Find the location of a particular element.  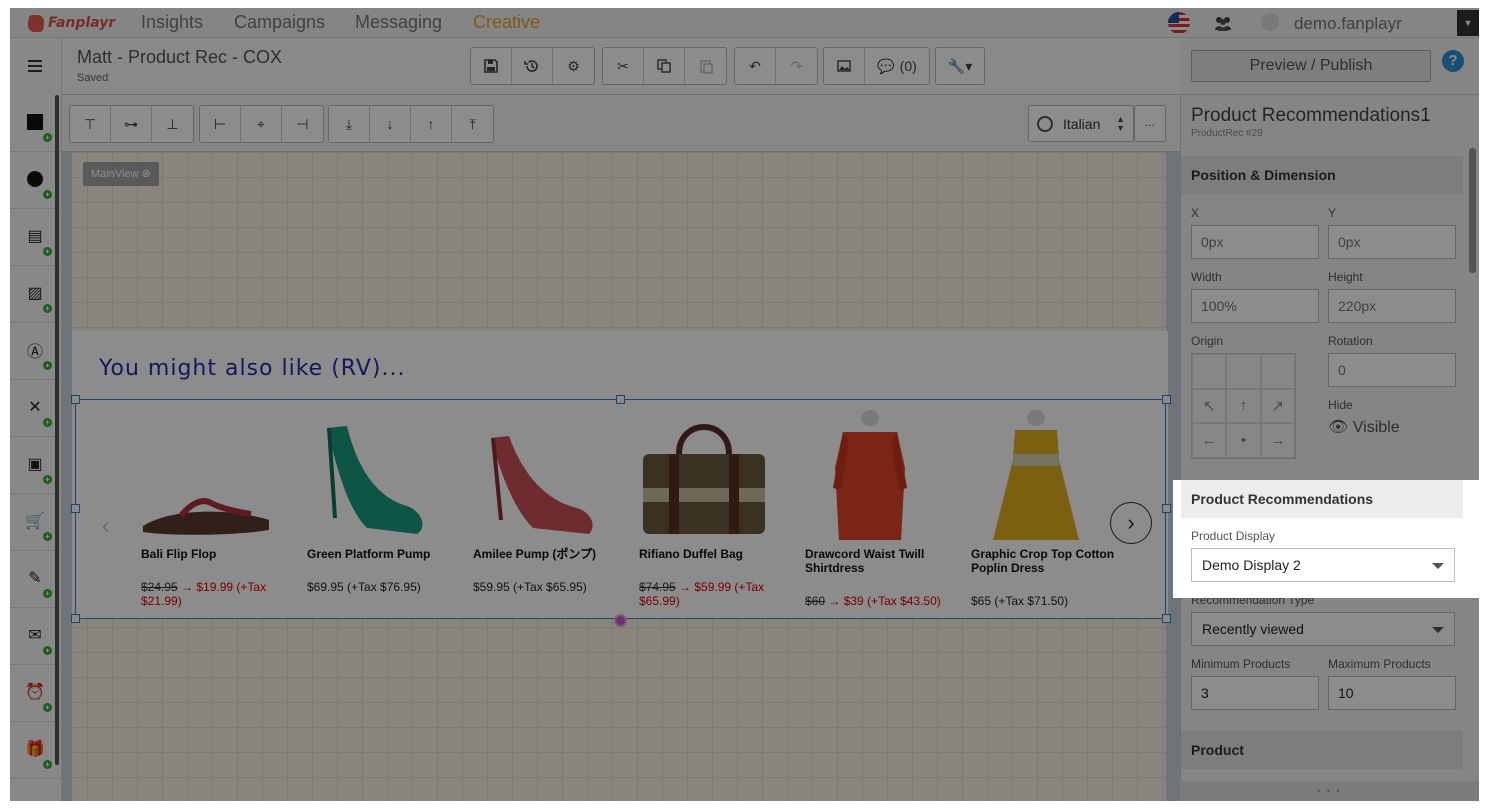

product-display-select: Demo Display 2 is located at coordinates (1323, 565).